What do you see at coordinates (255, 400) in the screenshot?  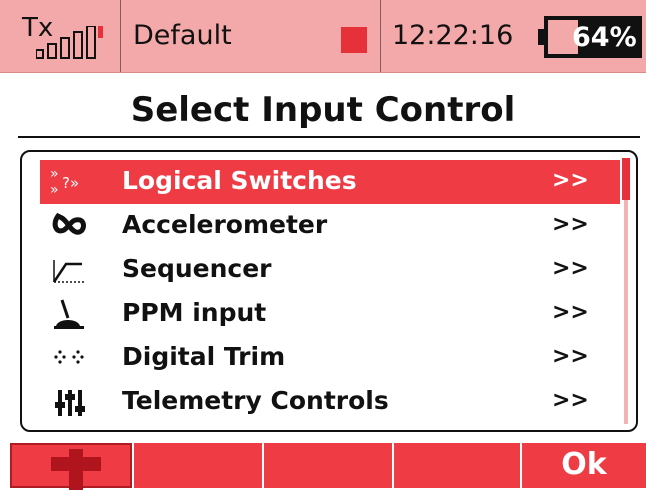 I see `list-item-label: Telemetry Controls` at bounding box center [255, 400].